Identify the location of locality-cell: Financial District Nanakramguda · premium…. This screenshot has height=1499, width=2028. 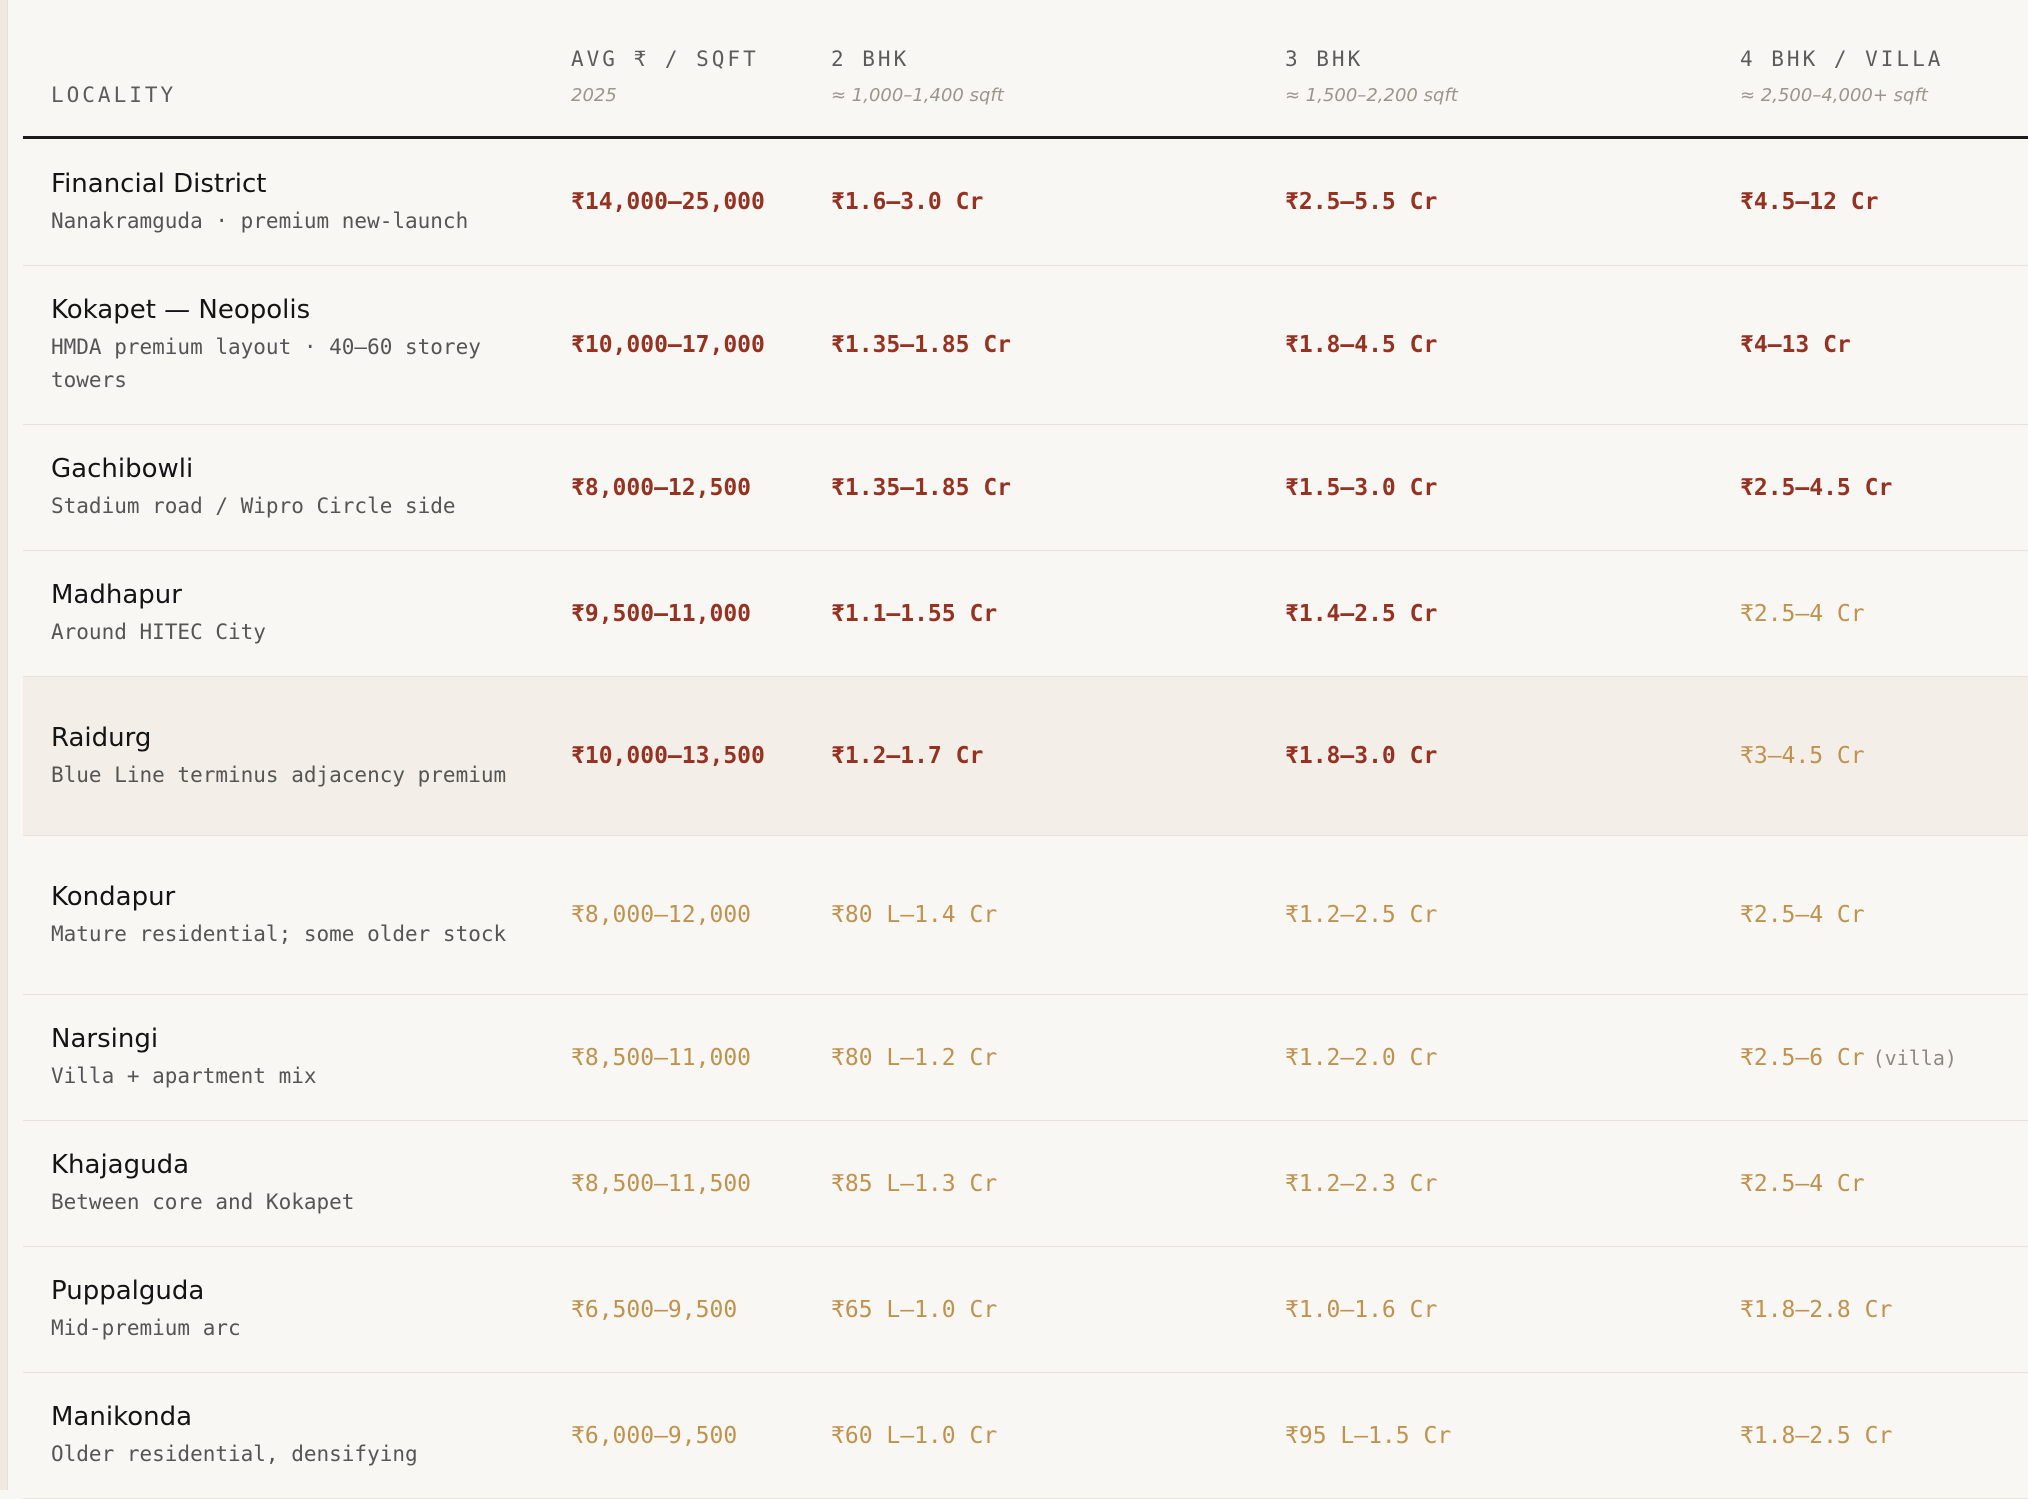
(306, 202).